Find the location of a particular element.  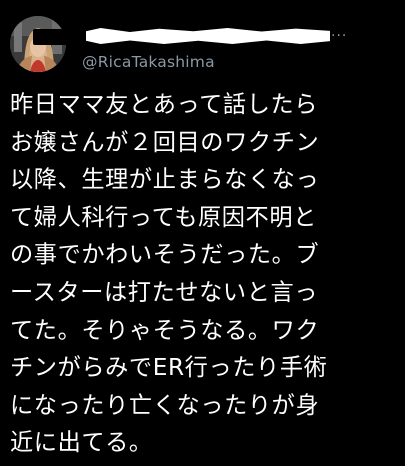

tweet-text-line: 近に出てる。 is located at coordinates (81, 443).